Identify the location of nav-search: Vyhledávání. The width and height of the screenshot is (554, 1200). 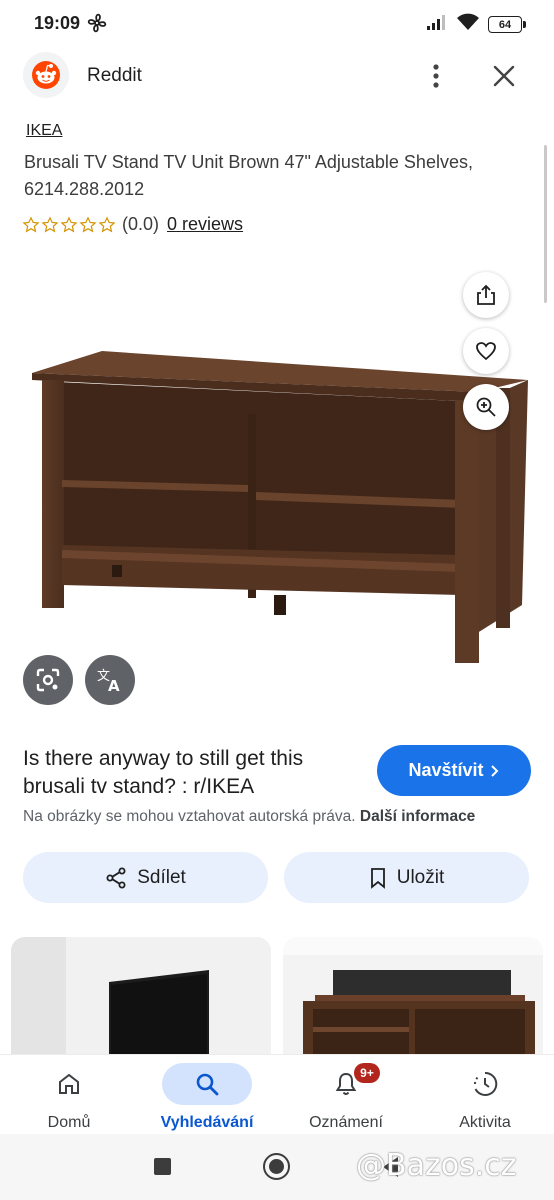
(207, 1095).